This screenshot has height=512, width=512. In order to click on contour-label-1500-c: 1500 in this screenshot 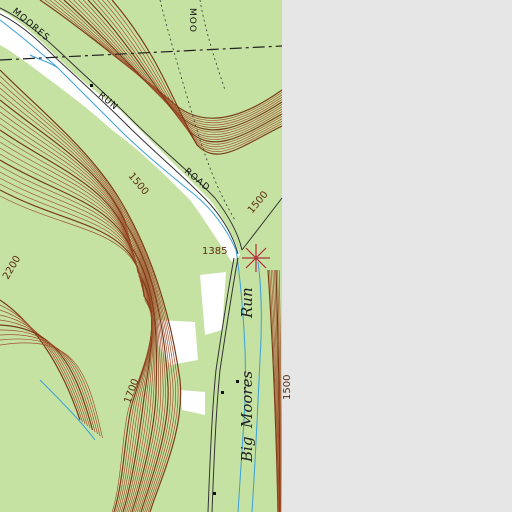, I will do `click(287, 387)`.